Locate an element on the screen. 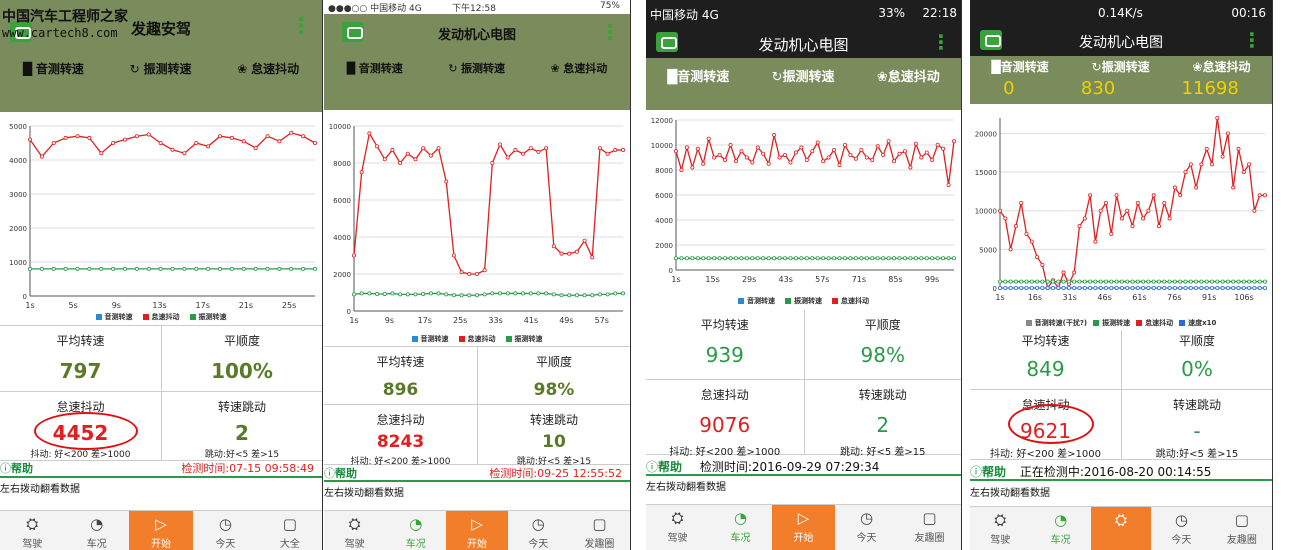 This screenshot has height=550, width=1289. x-tick-label: 99s is located at coordinates (932, 279).